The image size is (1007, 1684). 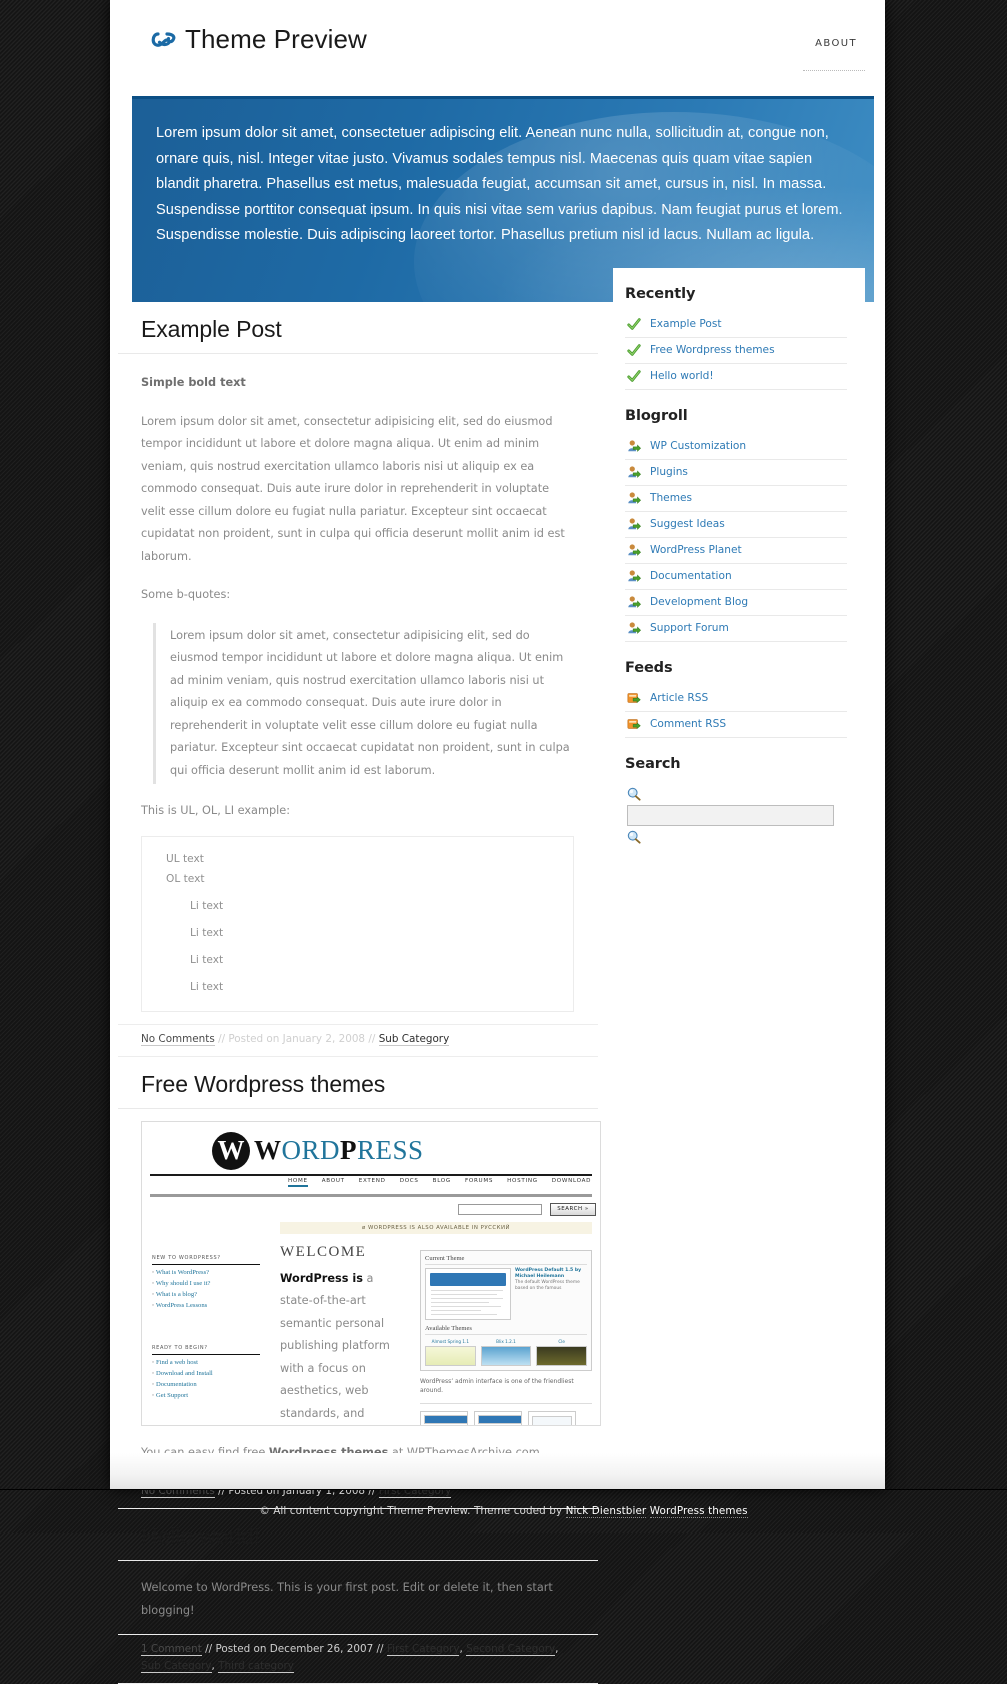 What do you see at coordinates (698, 446) in the screenshot?
I see `sidebar-link: WP Customization` at bounding box center [698, 446].